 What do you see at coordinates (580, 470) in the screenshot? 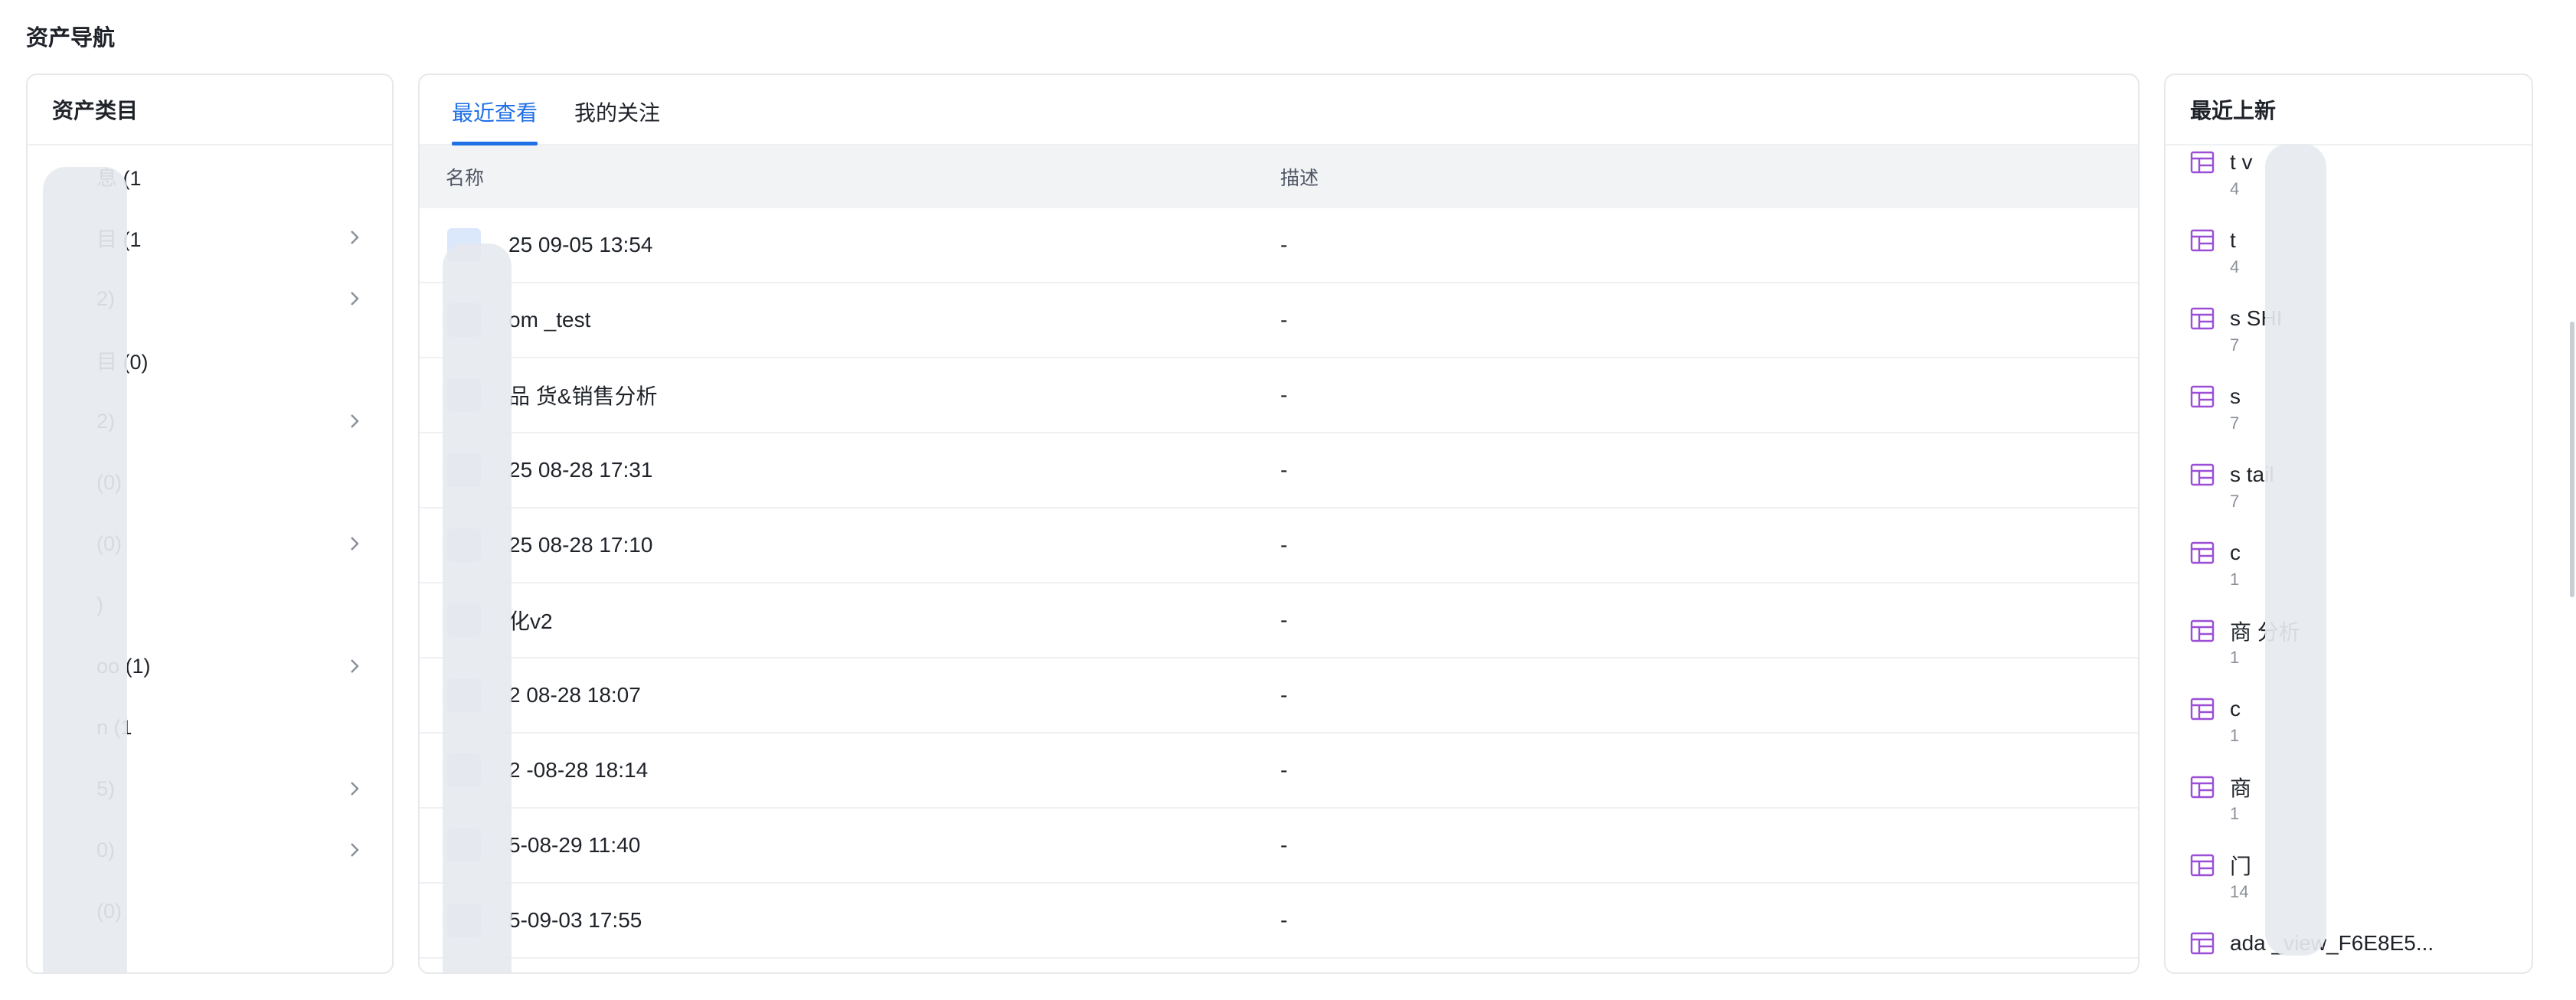
I see `row-name-text: 25 08-28 17:31` at bounding box center [580, 470].